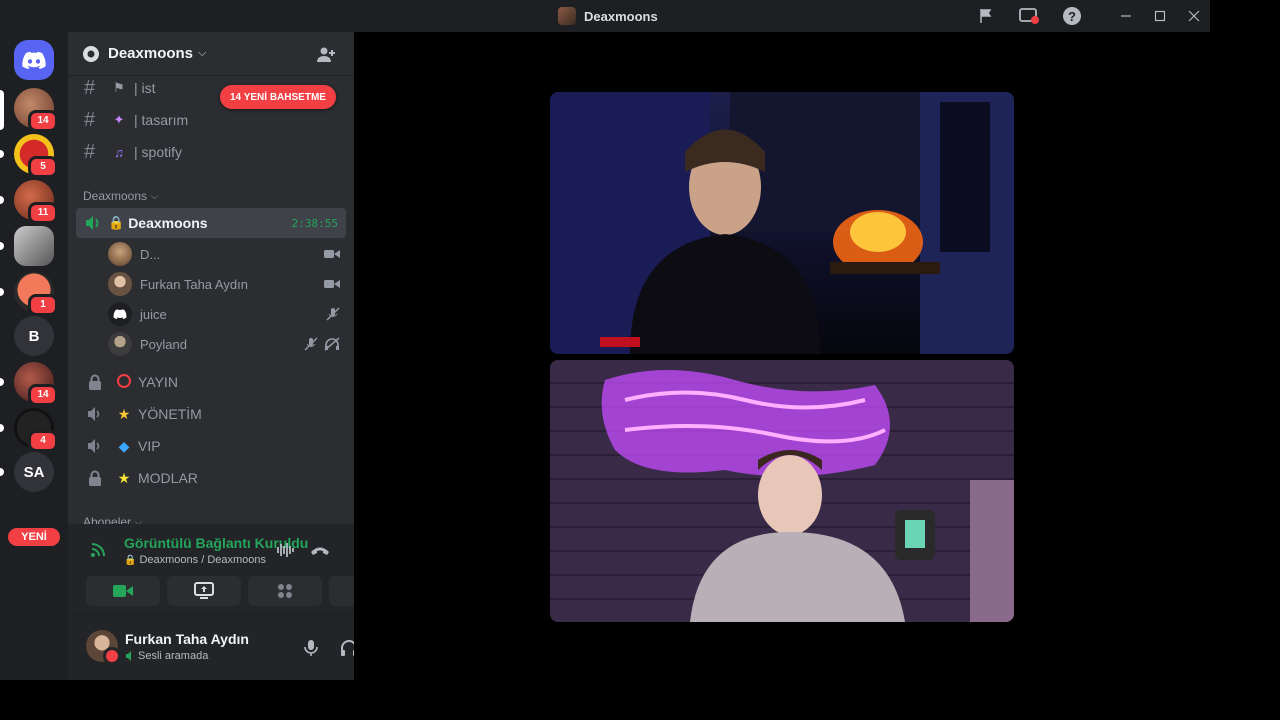 The width and height of the screenshot is (1280, 720). What do you see at coordinates (285, 591) in the screenshot?
I see `activities-button` at bounding box center [285, 591].